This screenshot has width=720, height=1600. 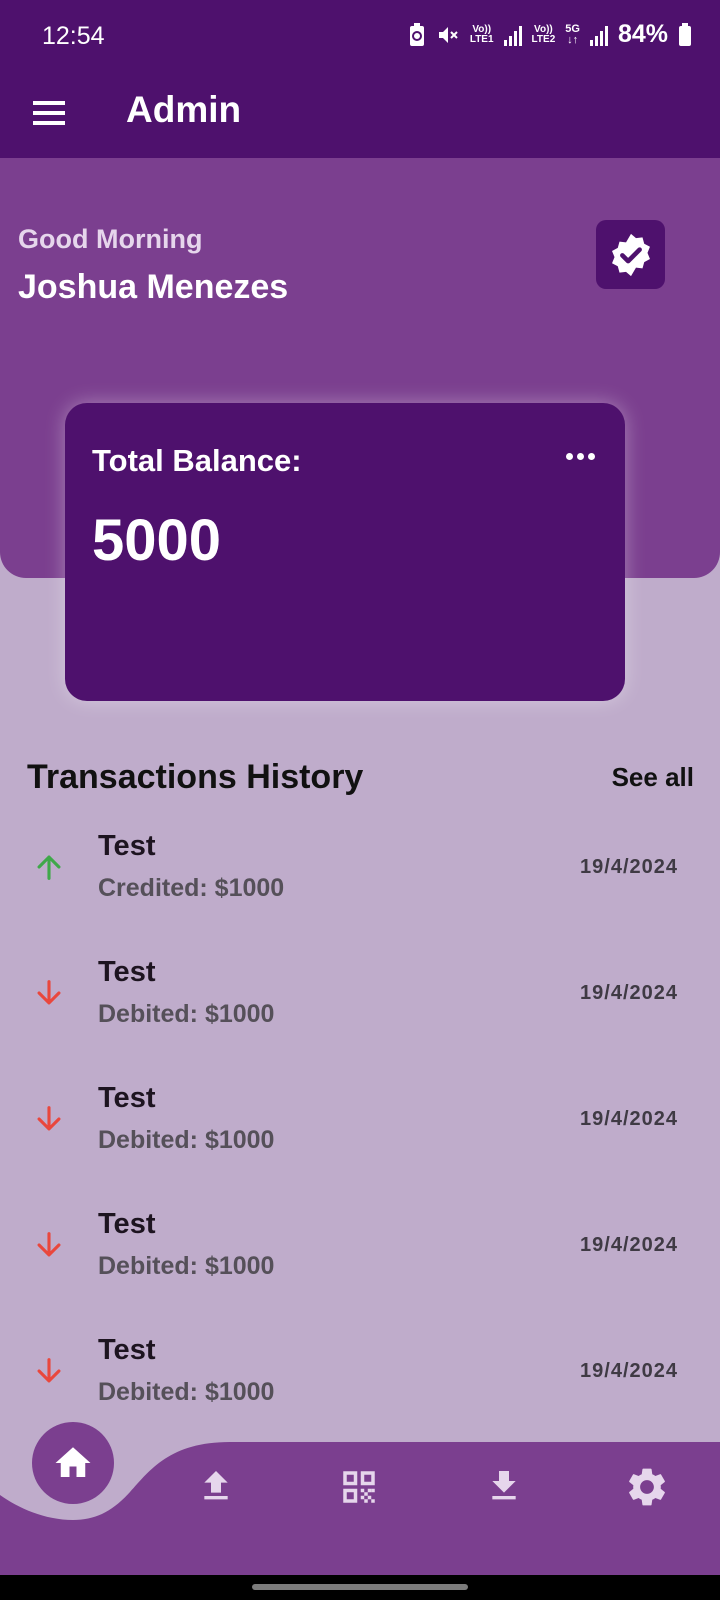 I want to click on settings-icon, so click(x=647, y=1487).